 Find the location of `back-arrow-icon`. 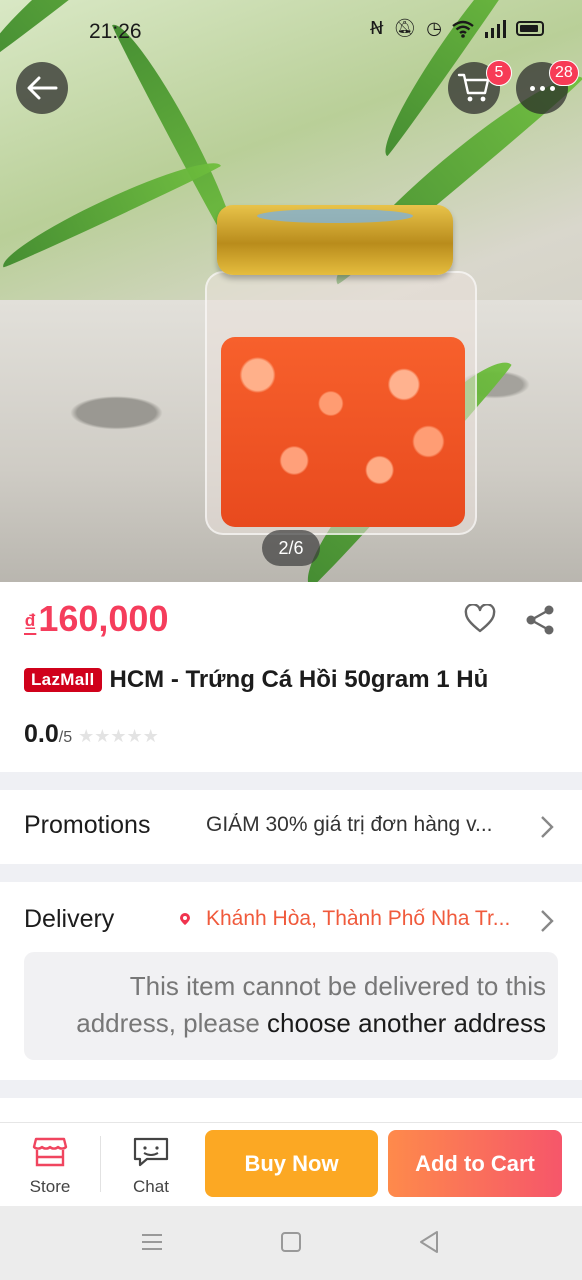

back-arrow-icon is located at coordinates (42, 88).